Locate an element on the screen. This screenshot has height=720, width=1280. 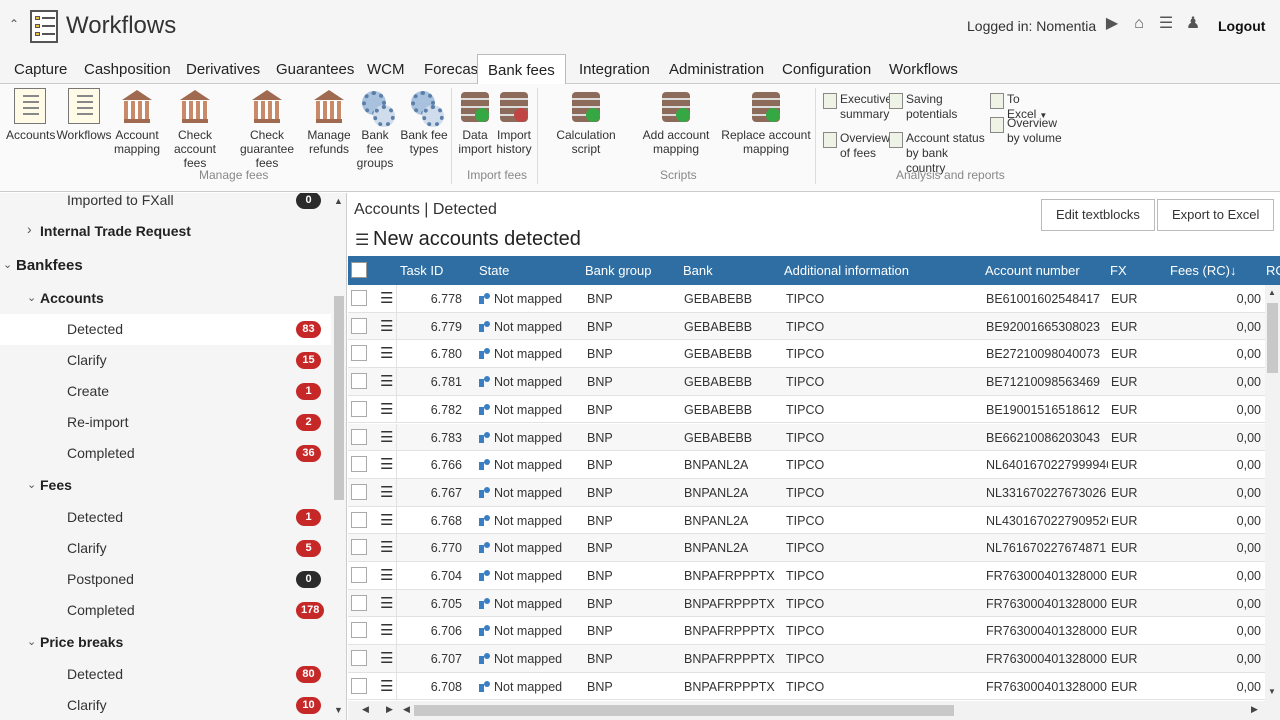
menu-workflows: Workflows is located at coordinates (923, 69).